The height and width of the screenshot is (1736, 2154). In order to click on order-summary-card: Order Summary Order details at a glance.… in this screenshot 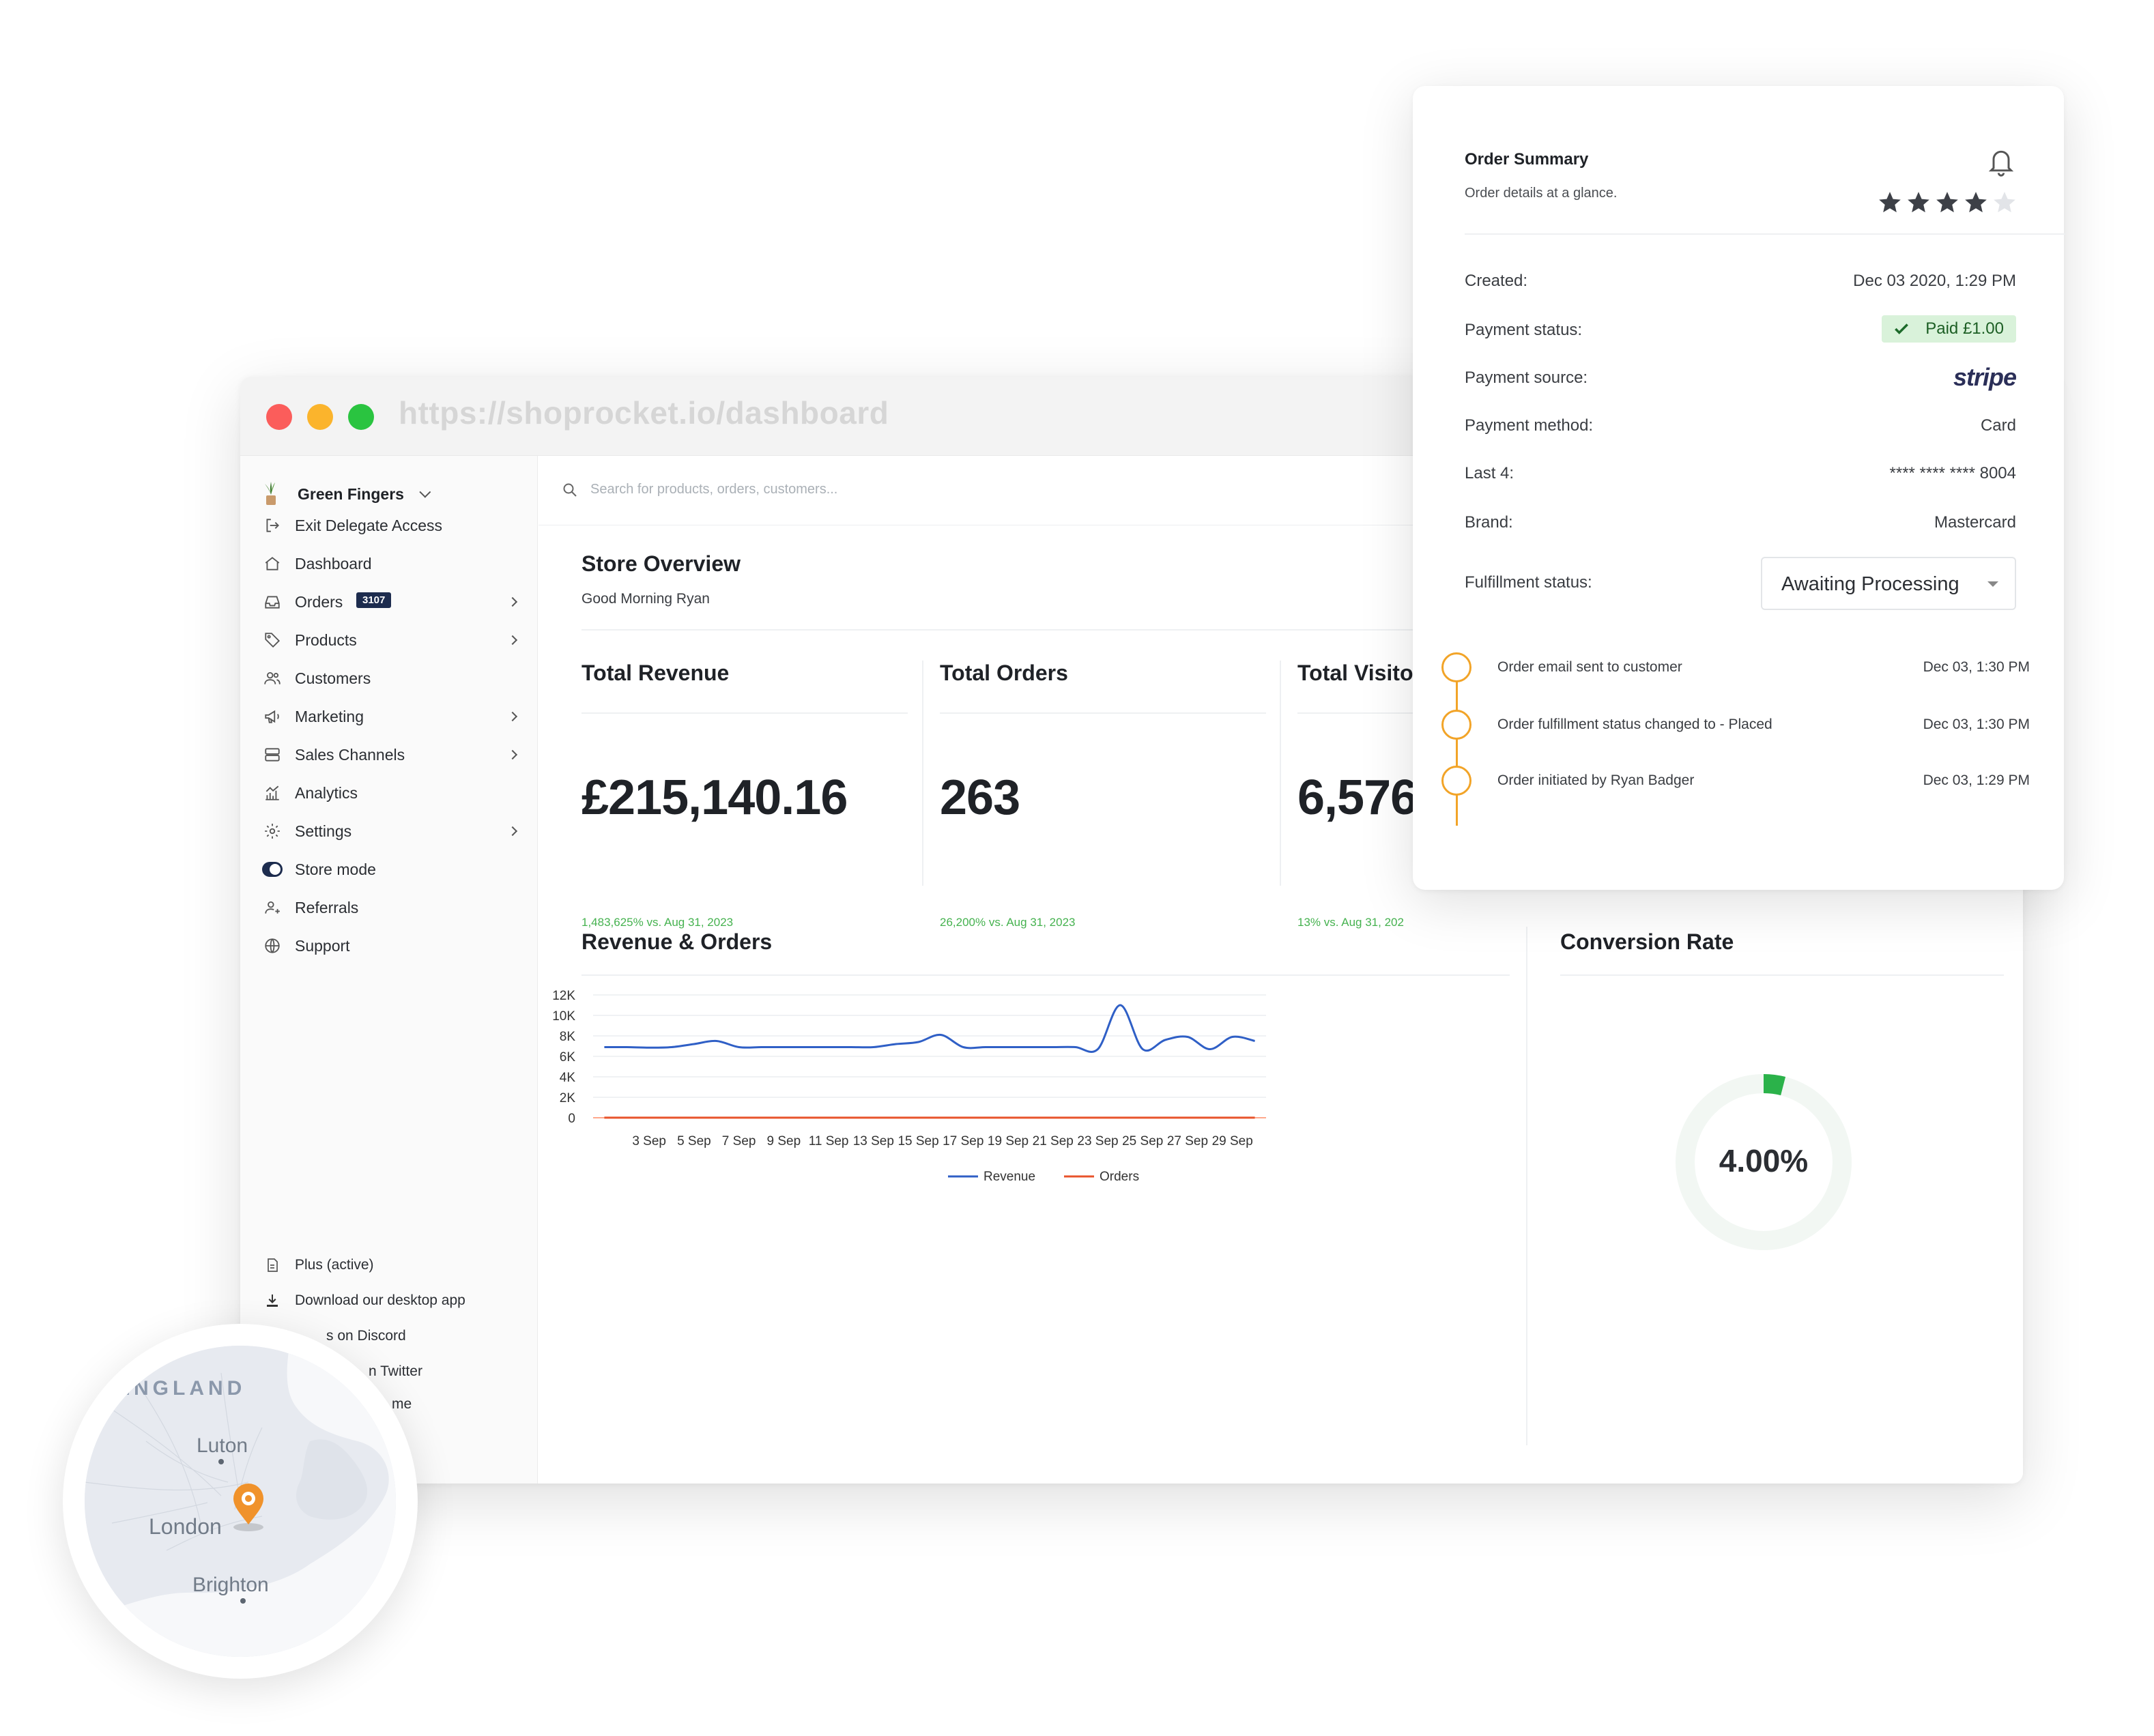, I will do `click(1739, 488)`.